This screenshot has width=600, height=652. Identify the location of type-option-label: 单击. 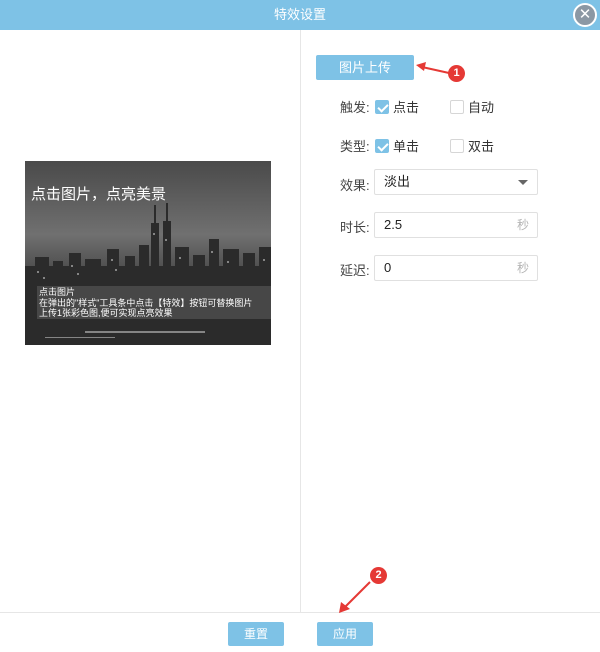
(406, 146).